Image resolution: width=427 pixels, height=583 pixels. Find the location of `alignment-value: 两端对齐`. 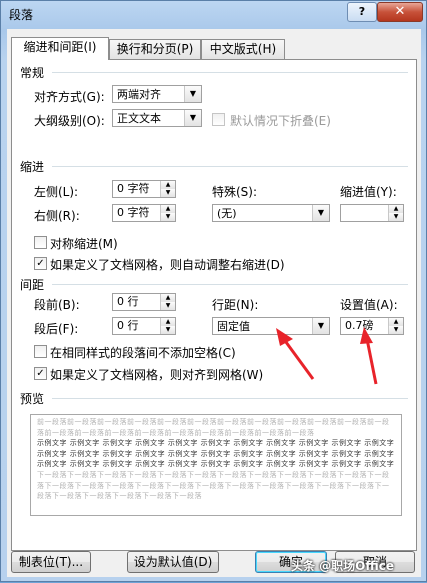

alignment-value: 两端对齐 is located at coordinates (139, 94).